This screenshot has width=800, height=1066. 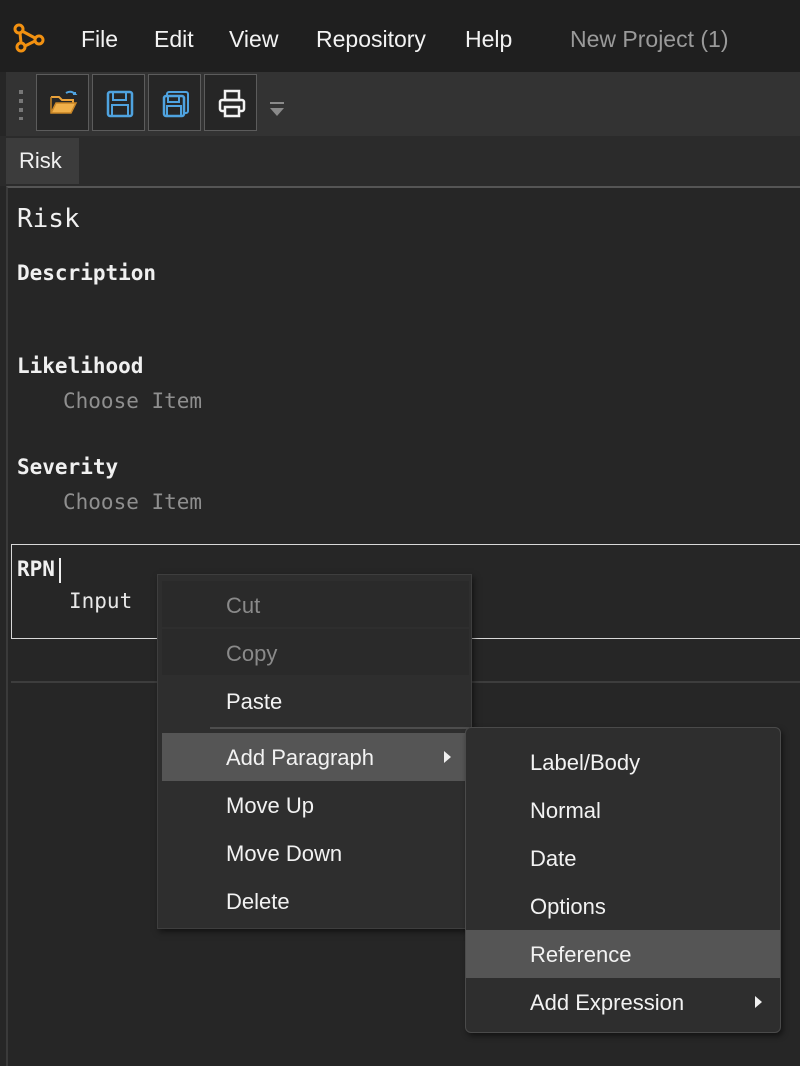 What do you see at coordinates (100, 601) in the screenshot?
I see `rpn-input: Input` at bounding box center [100, 601].